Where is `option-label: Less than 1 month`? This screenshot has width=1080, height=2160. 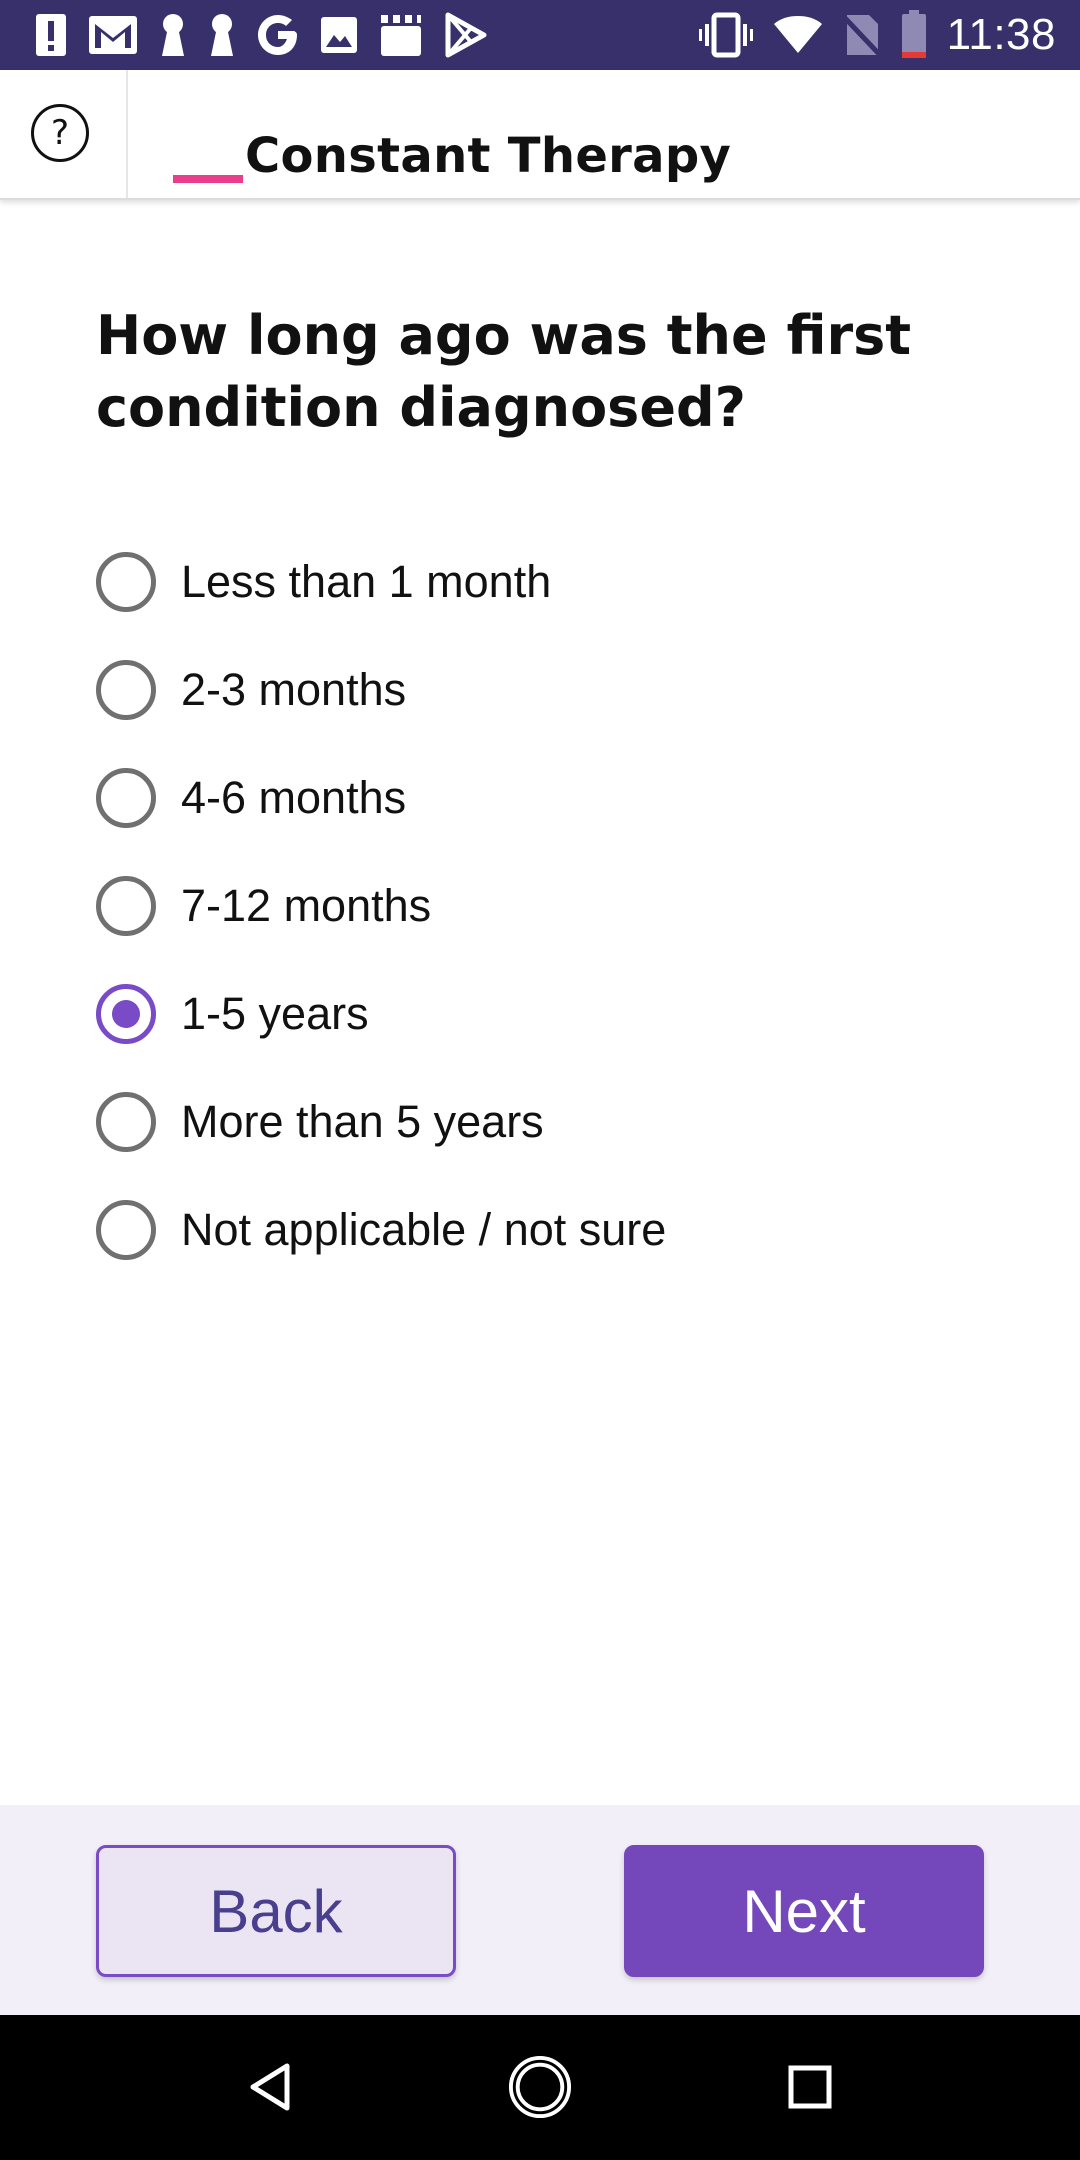 option-label: Less than 1 month is located at coordinates (366, 581).